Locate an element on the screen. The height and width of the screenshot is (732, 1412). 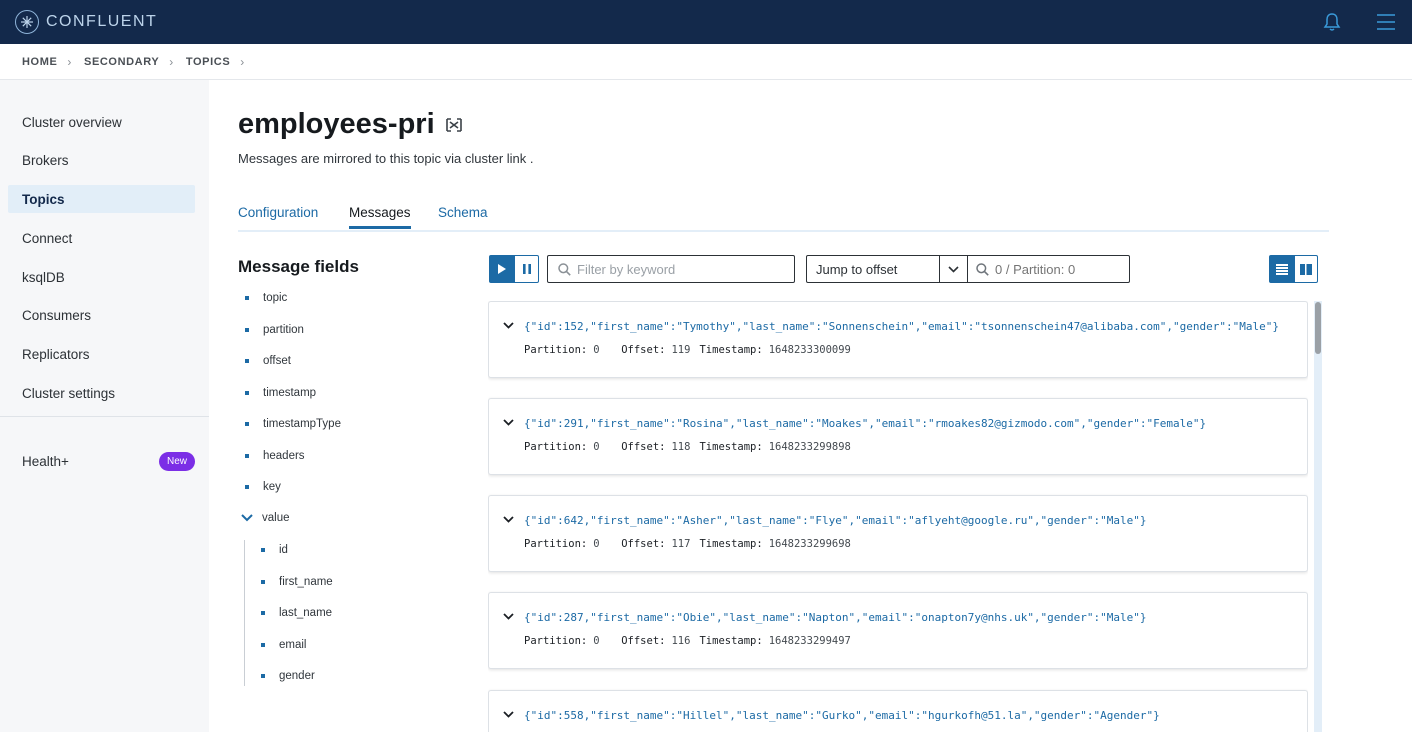
top-navigation-bar: CONFLUENT is located at coordinates (706, 22).